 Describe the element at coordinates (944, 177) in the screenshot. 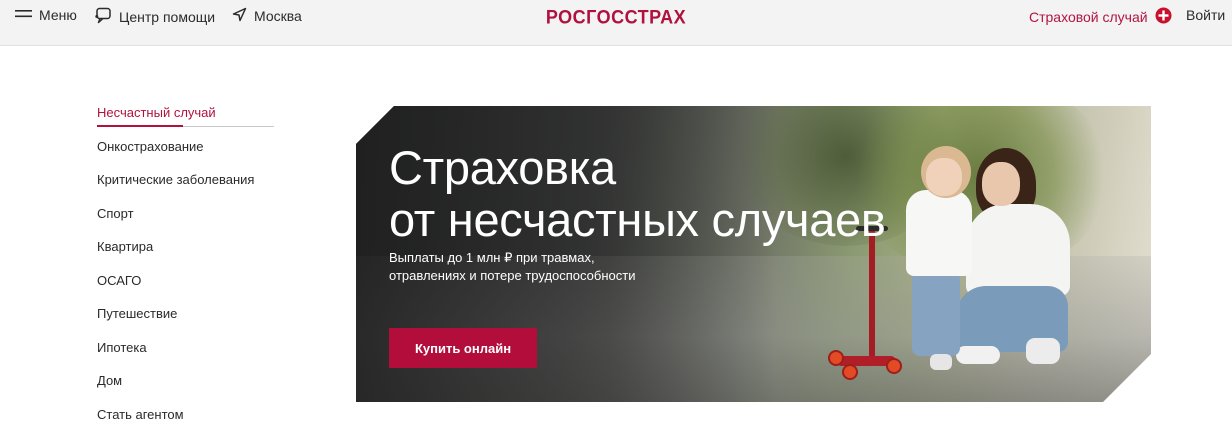

I see `girl-figure-face` at that location.